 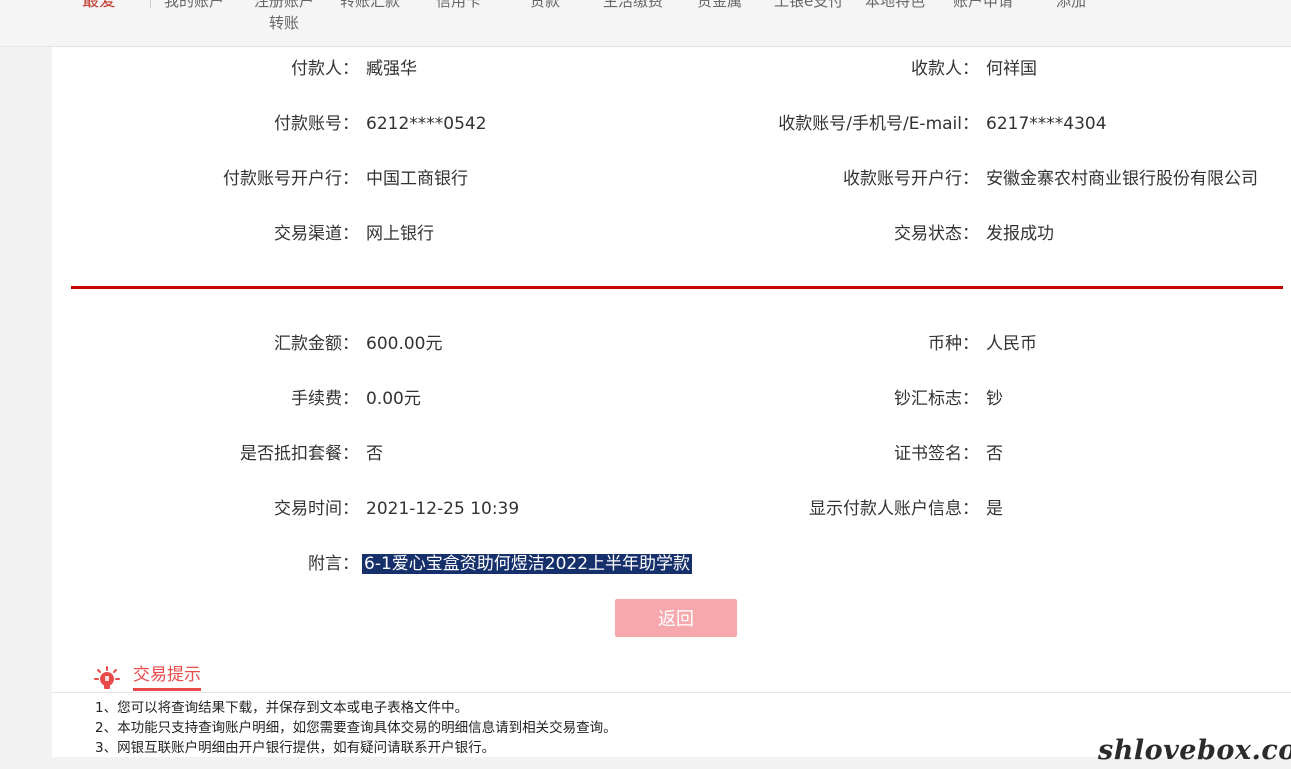 What do you see at coordinates (911, 179) in the screenshot?
I see `payee-bank-label: 收款账号开户行：` at bounding box center [911, 179].